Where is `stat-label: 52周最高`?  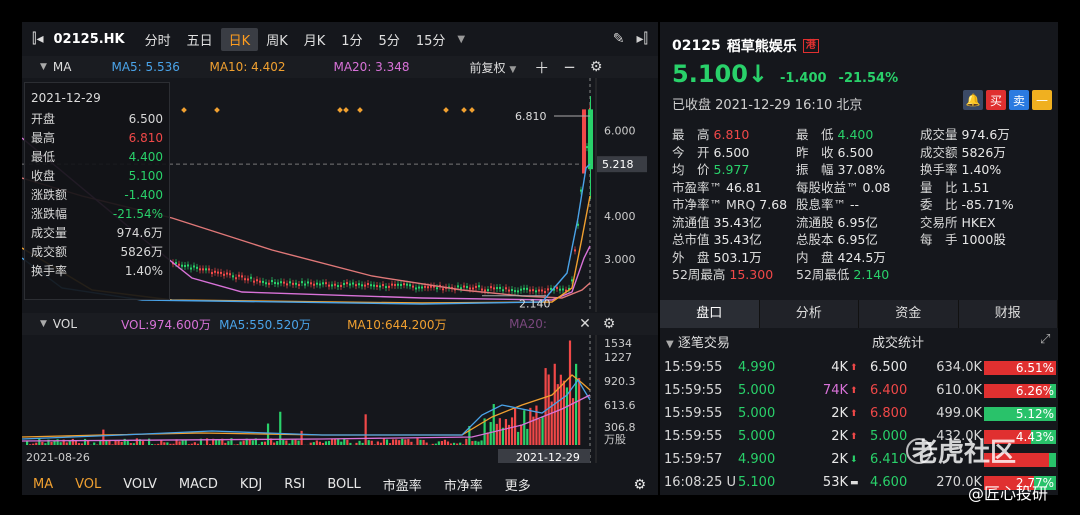
stat-label: 52周最高 is located at coordinates (699, 275).